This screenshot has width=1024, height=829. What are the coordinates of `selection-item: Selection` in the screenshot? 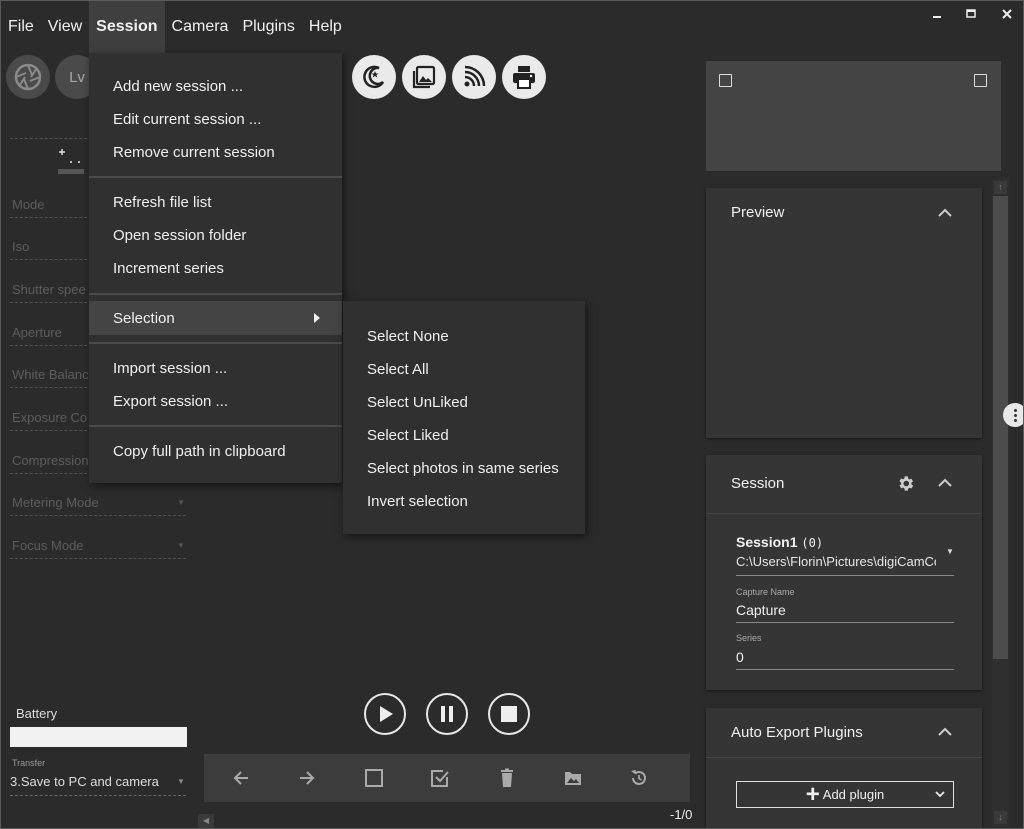 It's located at (215, 318).